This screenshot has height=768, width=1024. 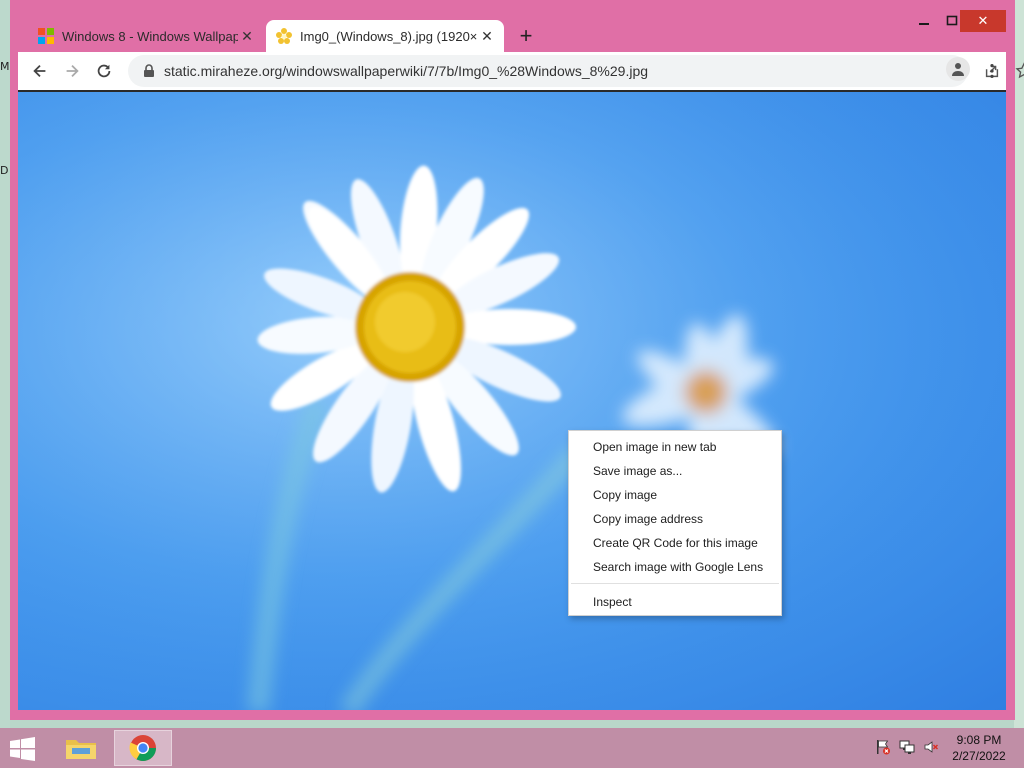 What do you see at coordinates (924, 24) in the screenshot?
I see `minimize-icon` at bounding box center [924, 24].